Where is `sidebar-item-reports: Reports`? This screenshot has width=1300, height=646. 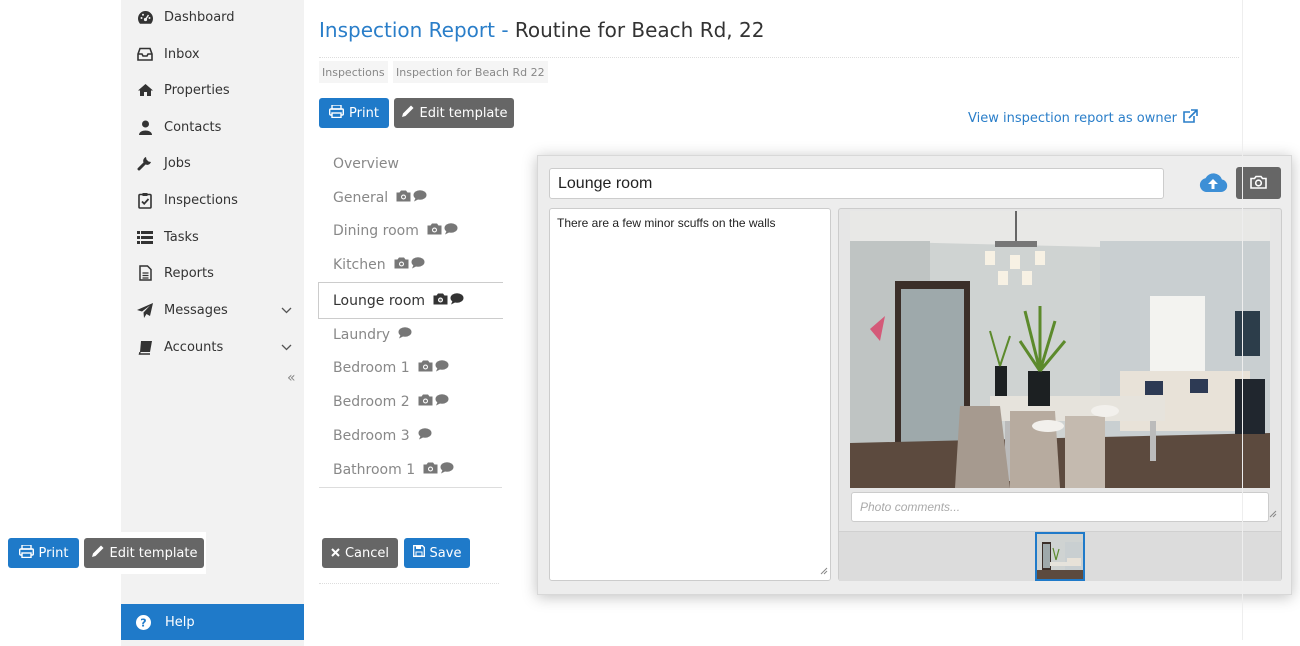
sidebar-item-reports: Reports is located at coordinates (212, 273).